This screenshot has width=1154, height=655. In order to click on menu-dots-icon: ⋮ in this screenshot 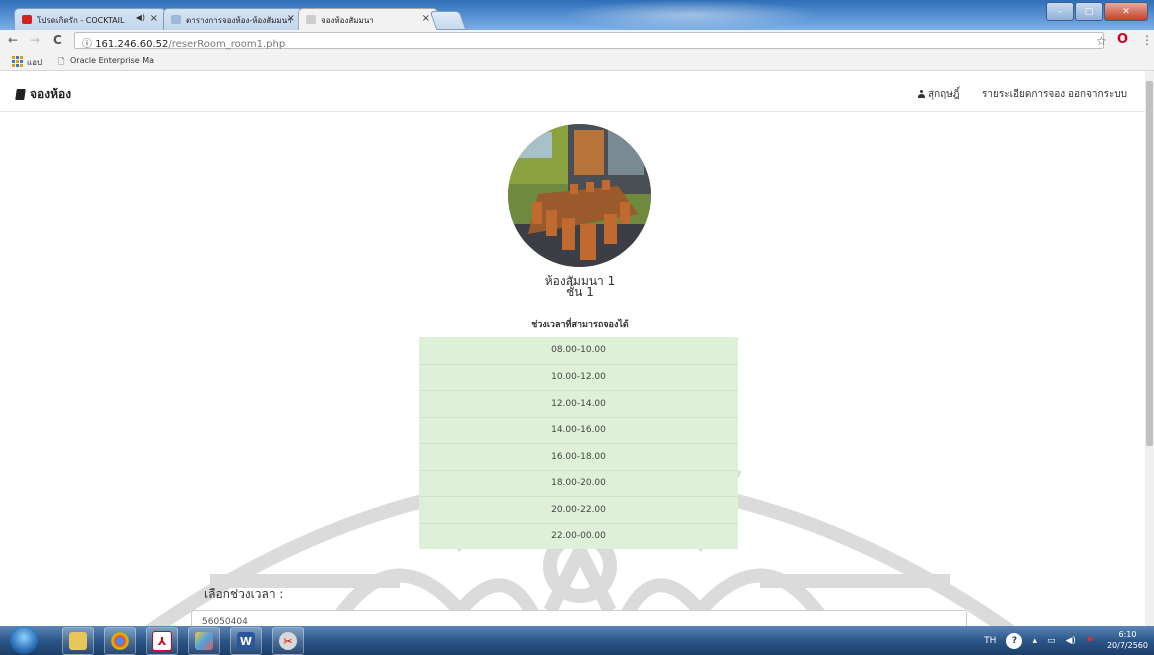, I will do `click(1147, 40)`.